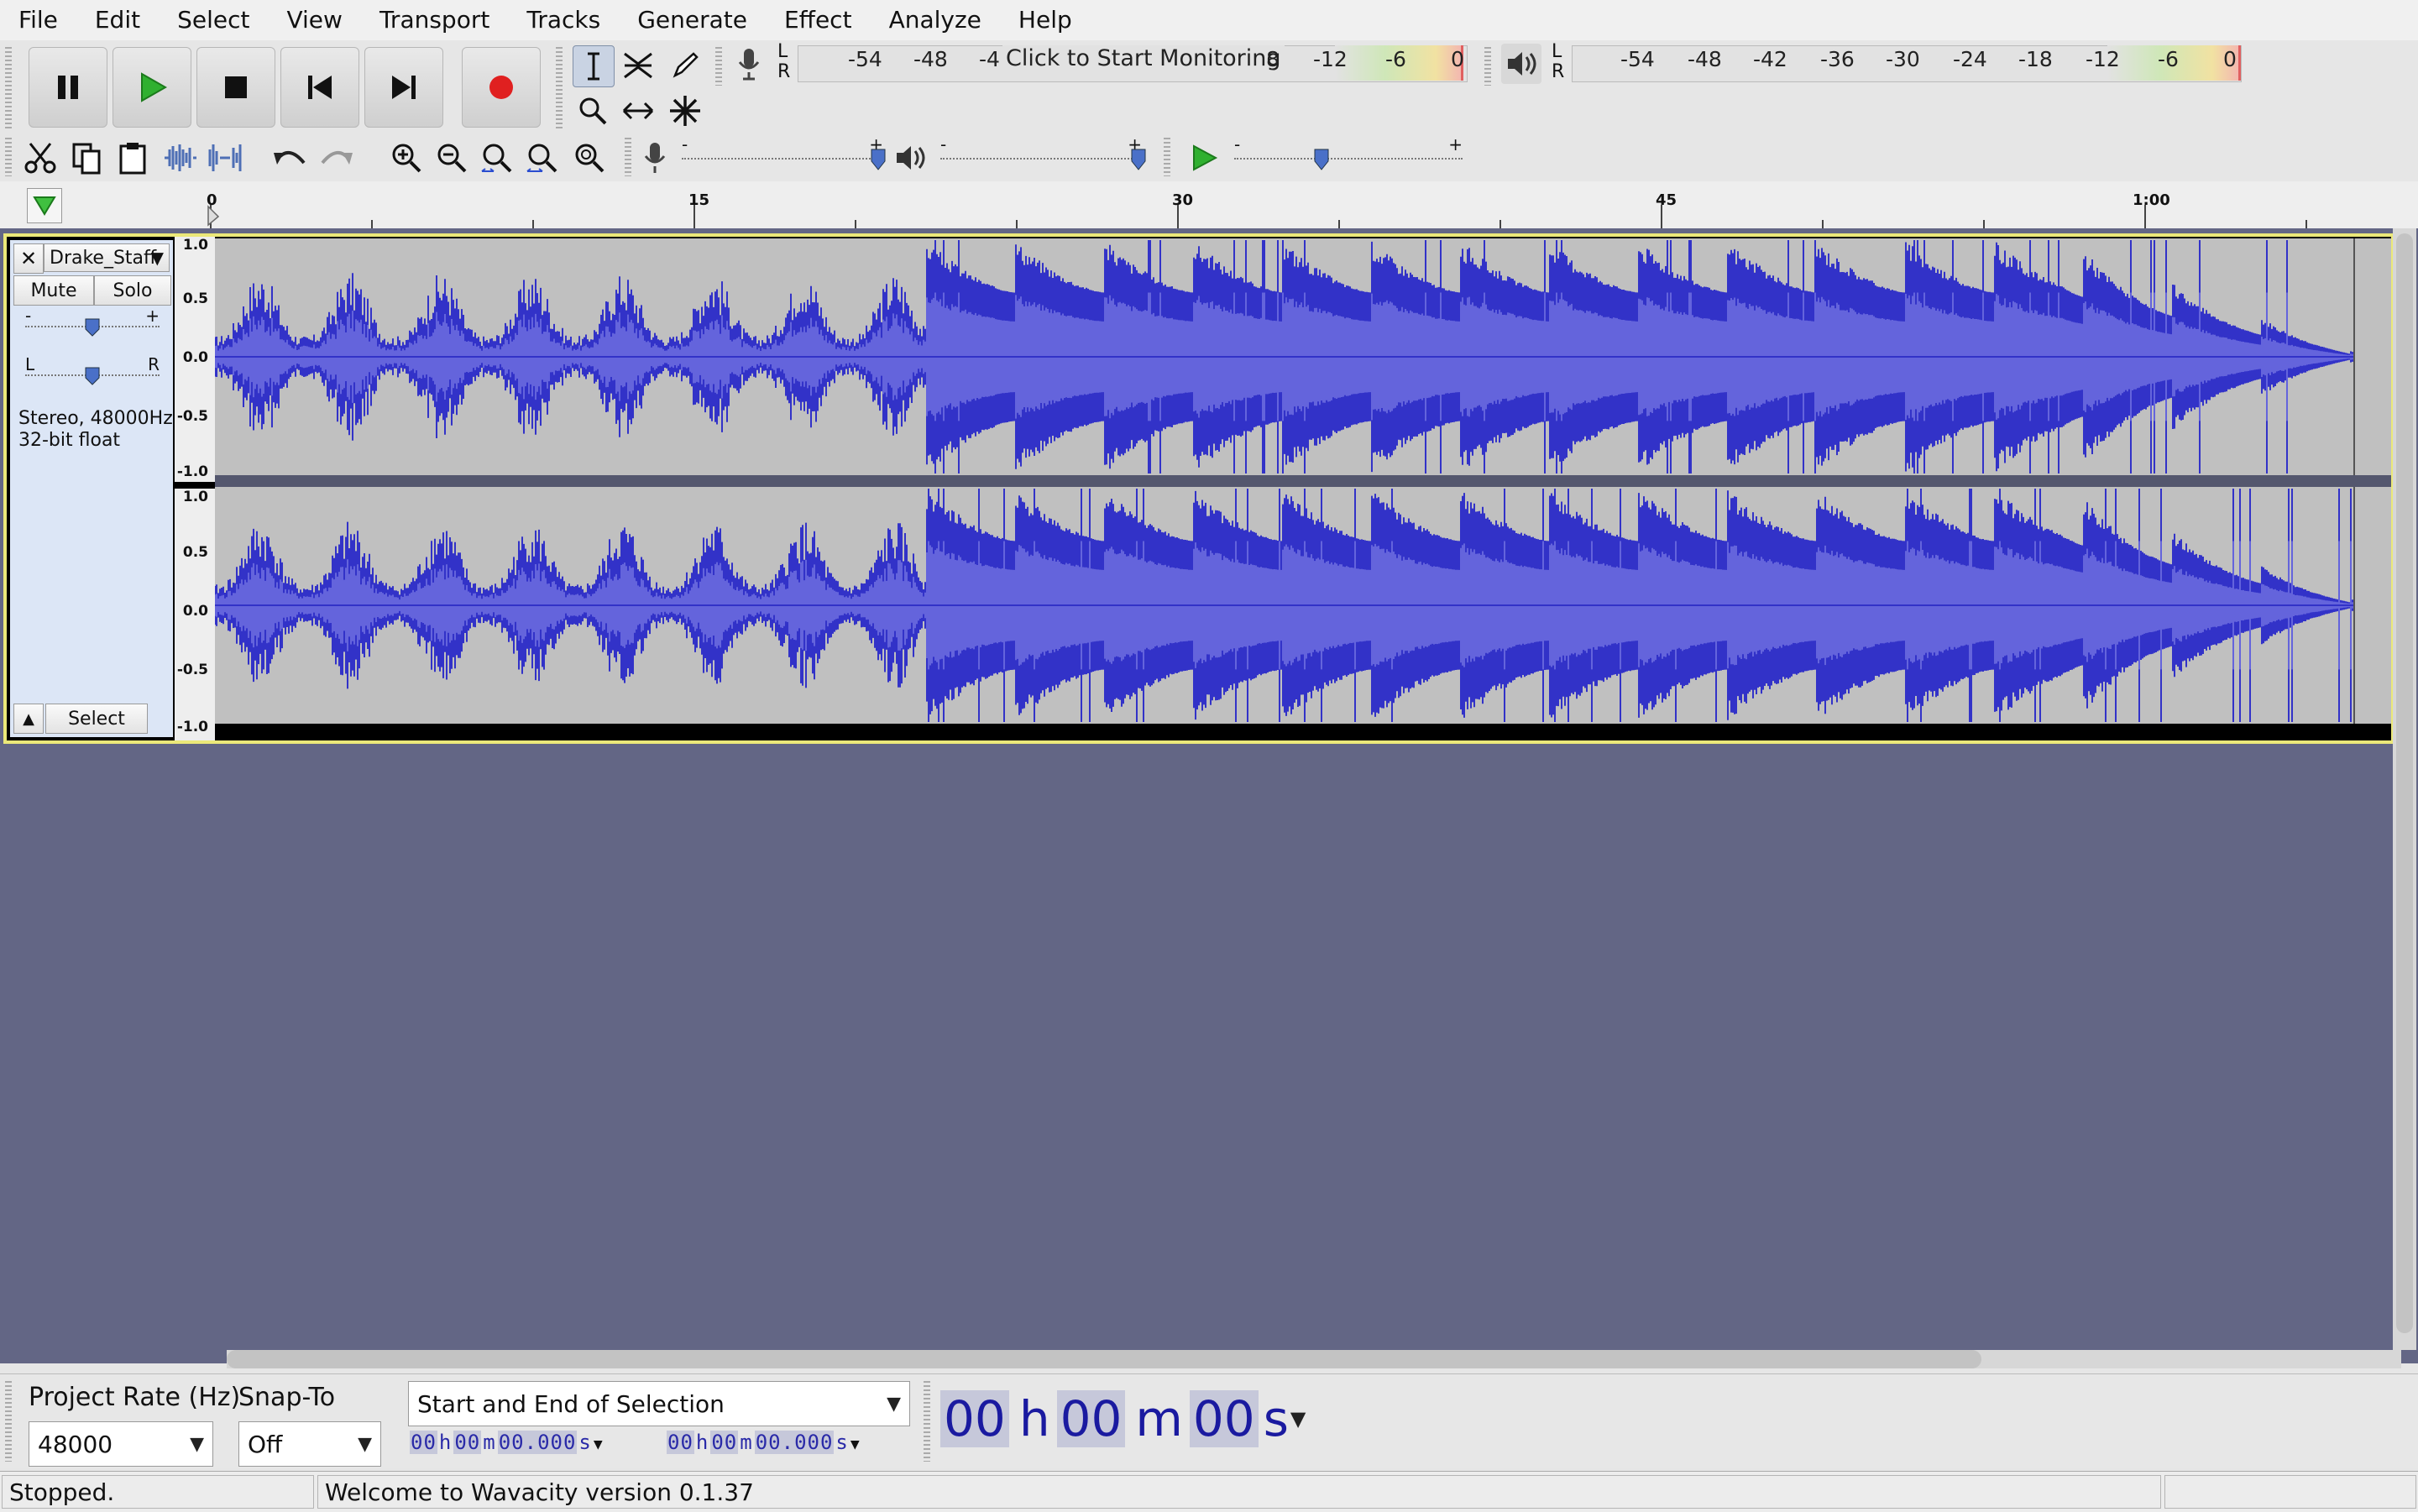 Image resolution: width=2418 pixels, height=1512 pixels. I want to click on menu-transport: Transport, so click(434, 20).